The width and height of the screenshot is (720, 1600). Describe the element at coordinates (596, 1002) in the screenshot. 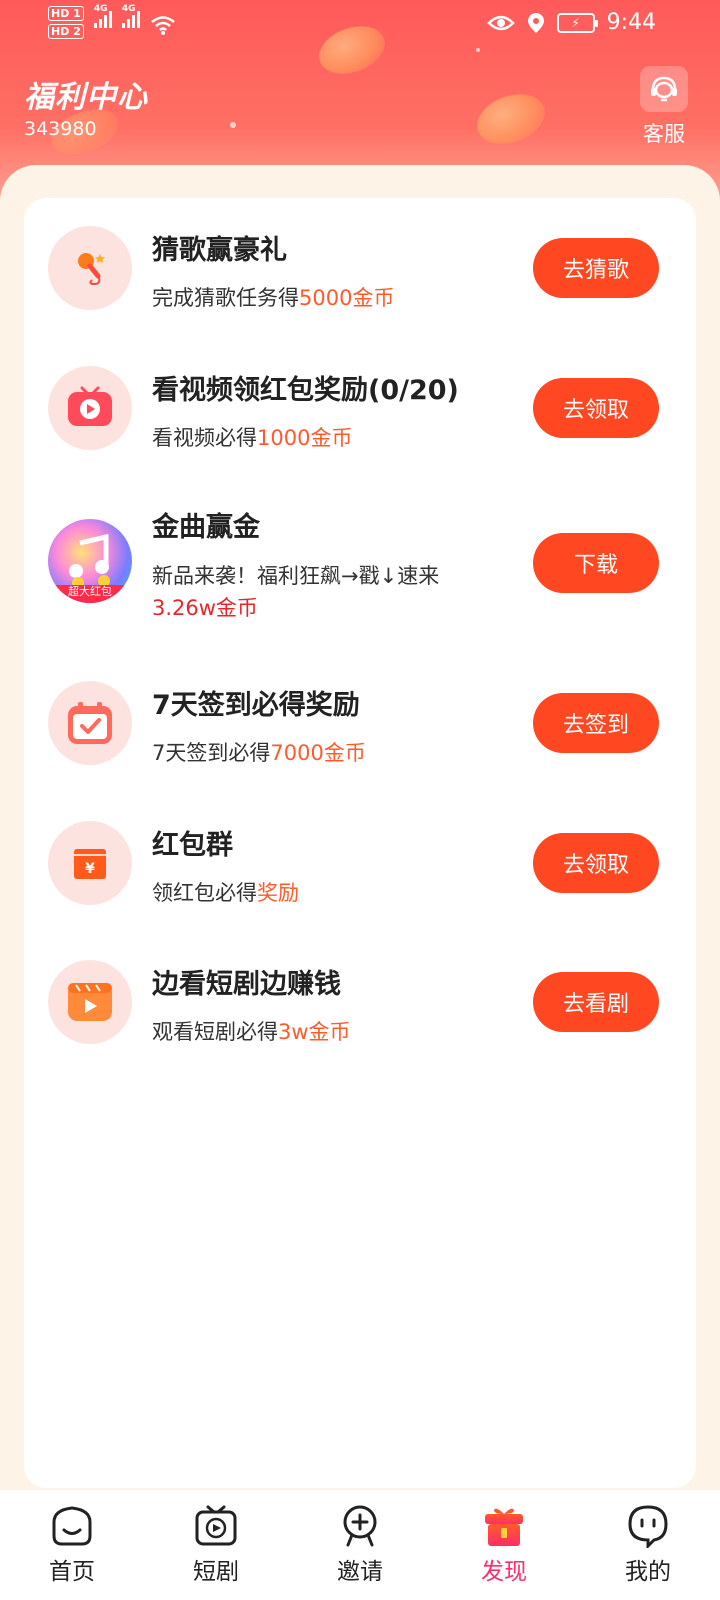

I see `watch-drama-button: 去看剧` at that location.